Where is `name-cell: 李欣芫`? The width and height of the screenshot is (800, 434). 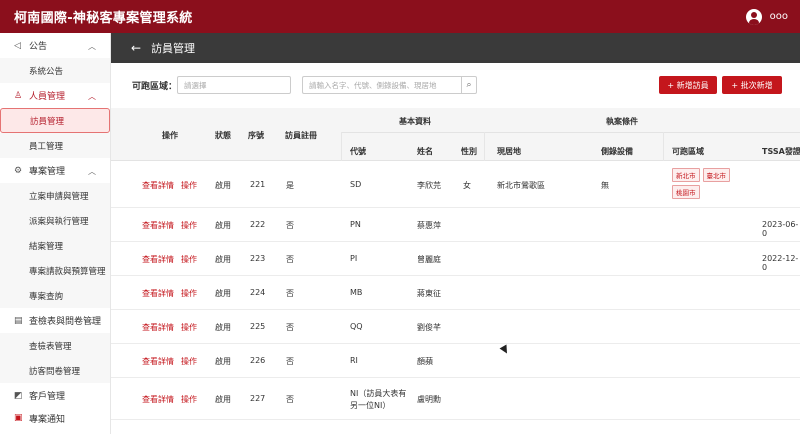
name-cell: 李欣芫 is located at coordinates (429, 185).